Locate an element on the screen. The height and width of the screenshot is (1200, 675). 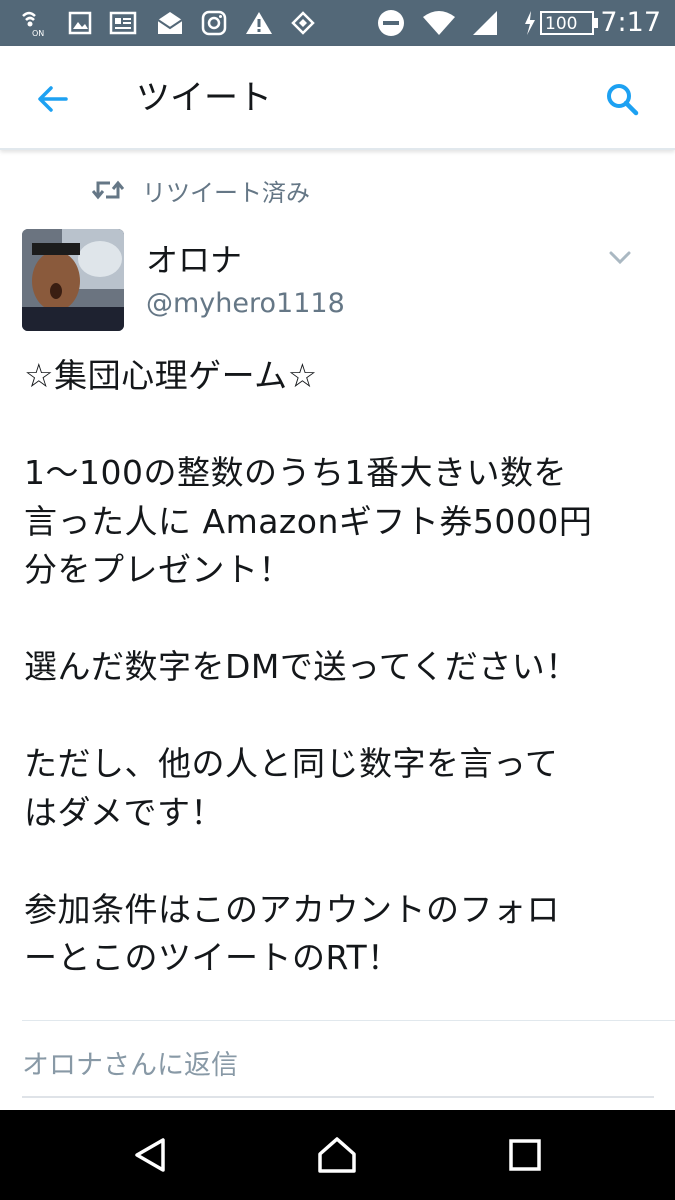
recents-icon is located at coordinates (525, 1155).